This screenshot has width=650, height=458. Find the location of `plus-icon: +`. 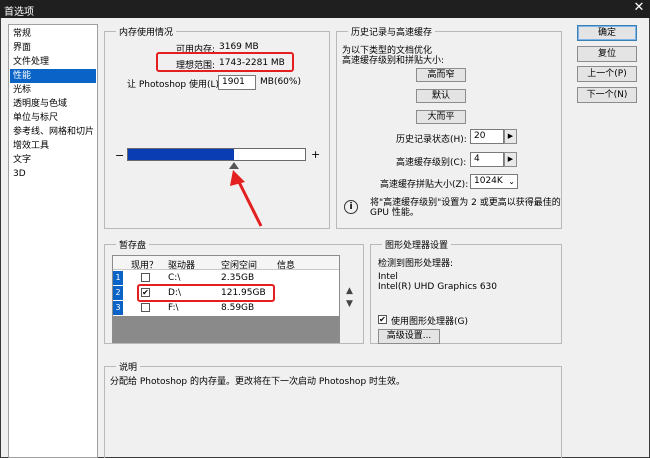

plus-icon: + is located at coordinates (316, 154).